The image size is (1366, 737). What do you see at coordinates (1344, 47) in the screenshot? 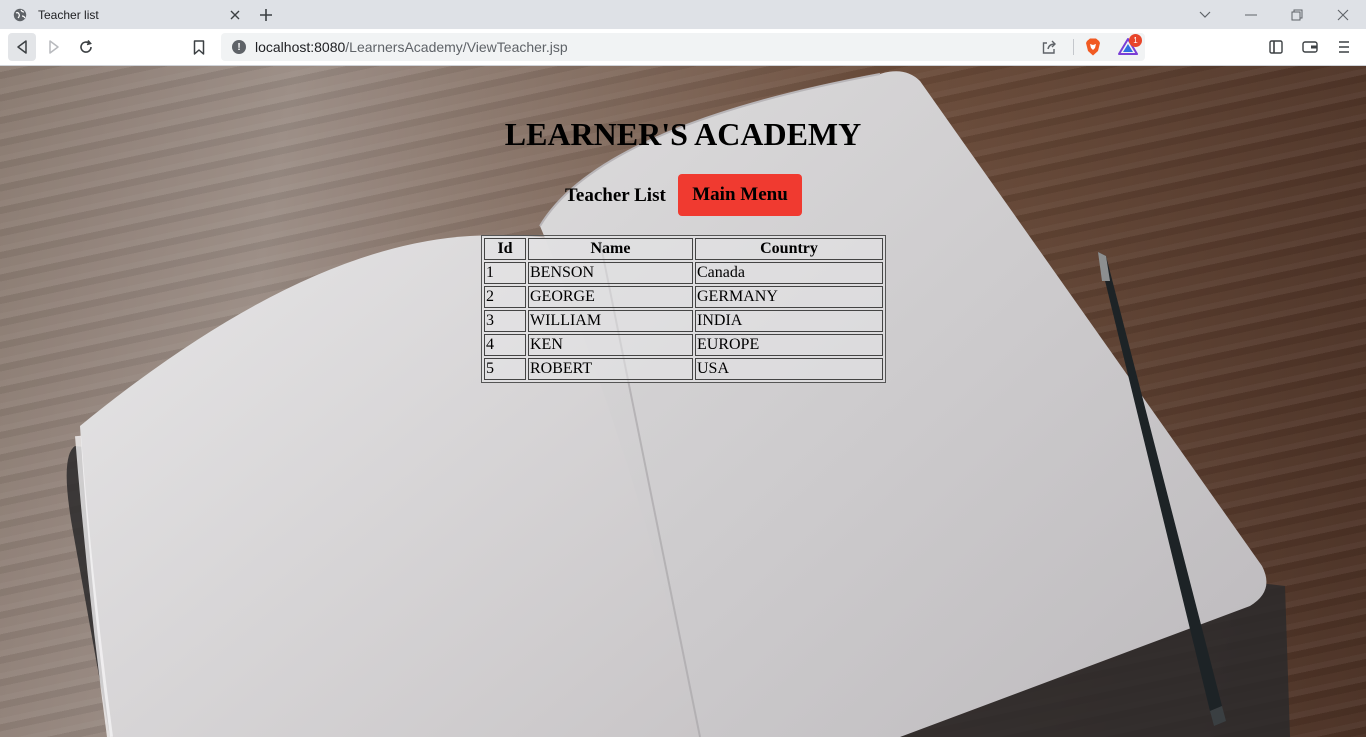
I see `menu-icon` at bounding box center [1344, 47].